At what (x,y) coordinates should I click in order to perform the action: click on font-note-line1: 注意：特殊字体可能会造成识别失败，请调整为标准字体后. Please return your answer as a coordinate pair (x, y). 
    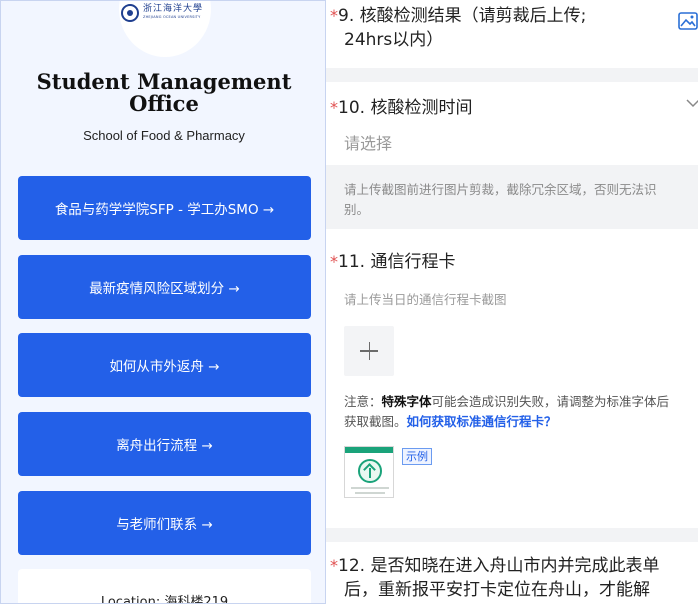
    Looking at the image, I should click on (521, 402).